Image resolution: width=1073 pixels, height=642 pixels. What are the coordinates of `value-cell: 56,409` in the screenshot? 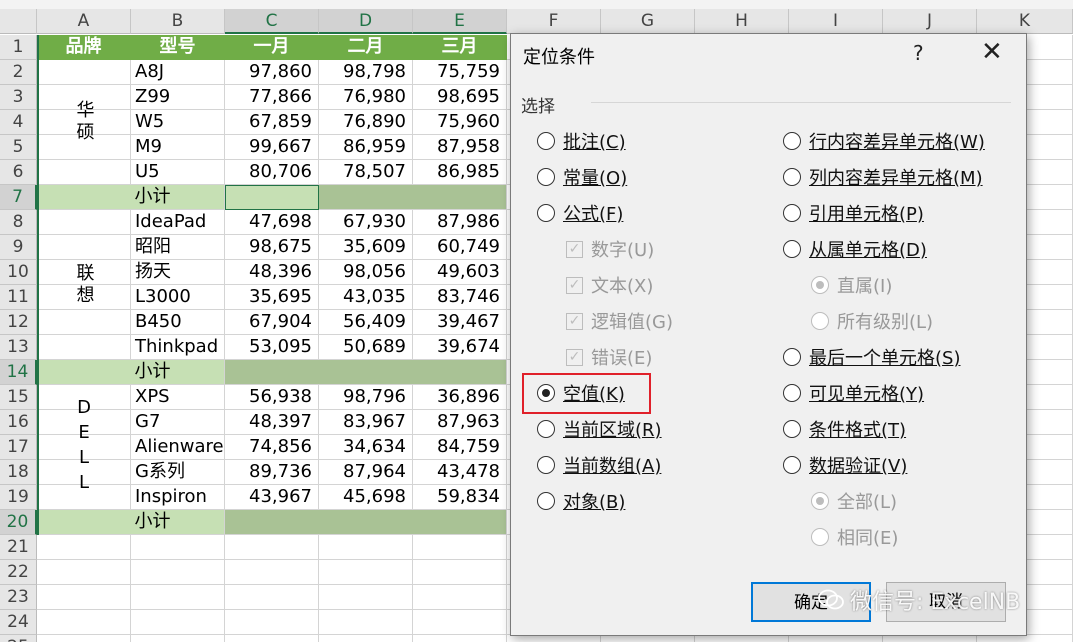 It's located at (366, 322).